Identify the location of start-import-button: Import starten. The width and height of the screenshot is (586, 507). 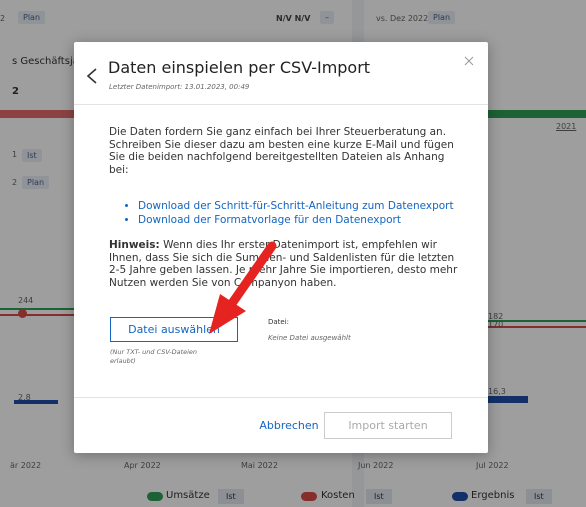
(388, 425).